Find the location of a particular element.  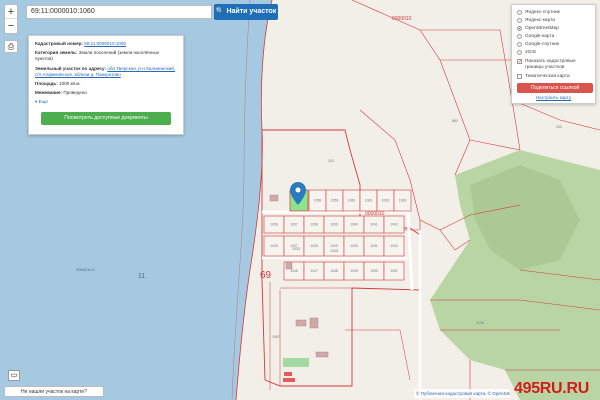

base-layer-label: Google-спутник is located at coordinates (542, 44).